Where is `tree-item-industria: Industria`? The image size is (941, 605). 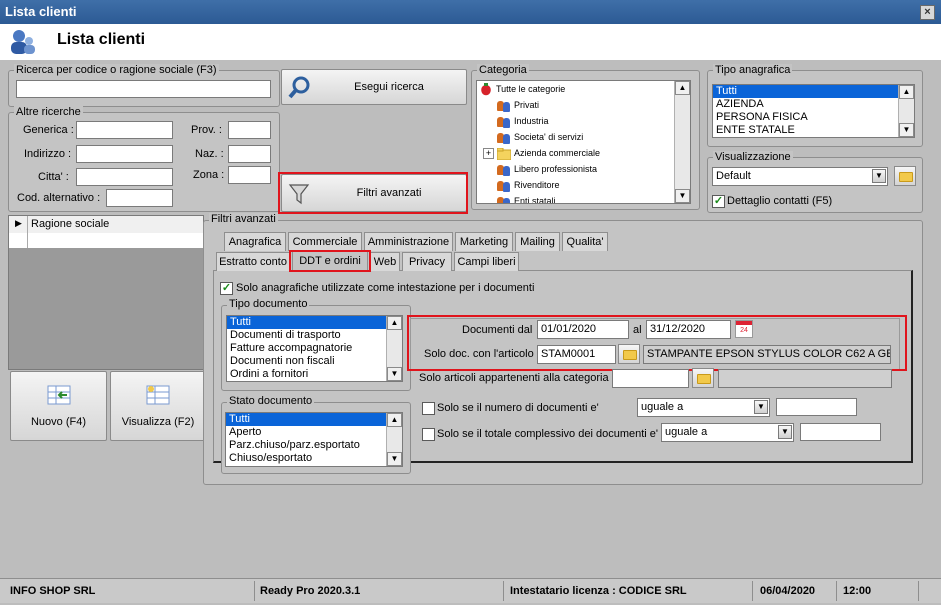
tree-item-industria: Industria is located at coordinates (523, 121).